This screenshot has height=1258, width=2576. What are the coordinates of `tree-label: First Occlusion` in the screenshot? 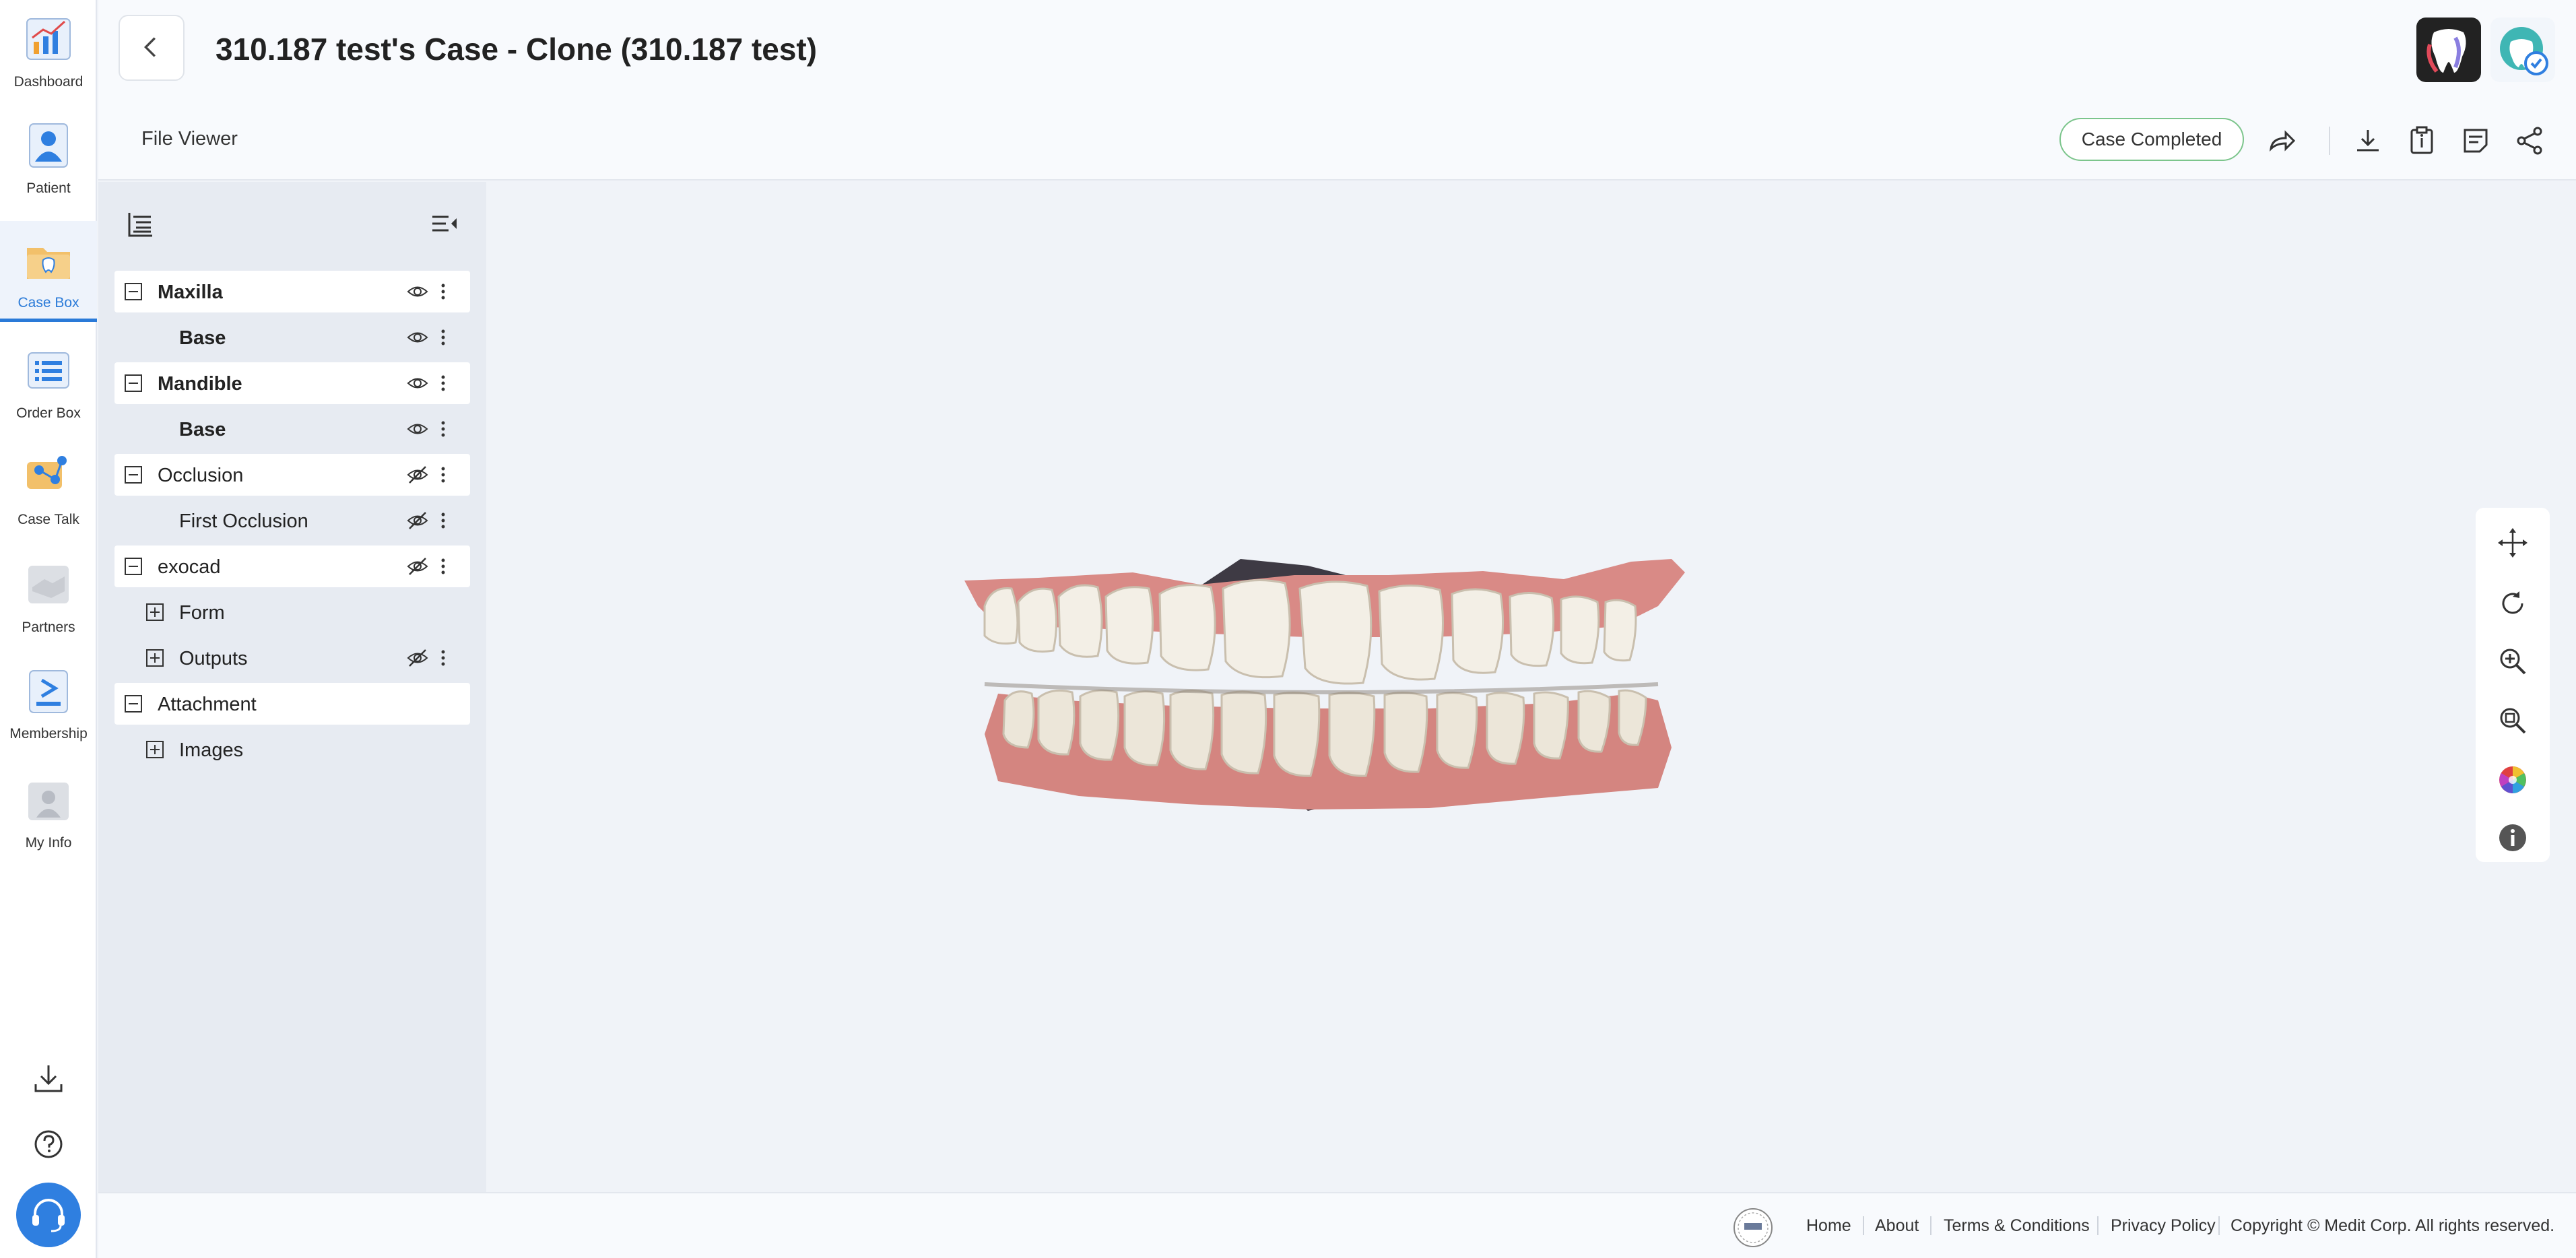 It's located at (243, 521).